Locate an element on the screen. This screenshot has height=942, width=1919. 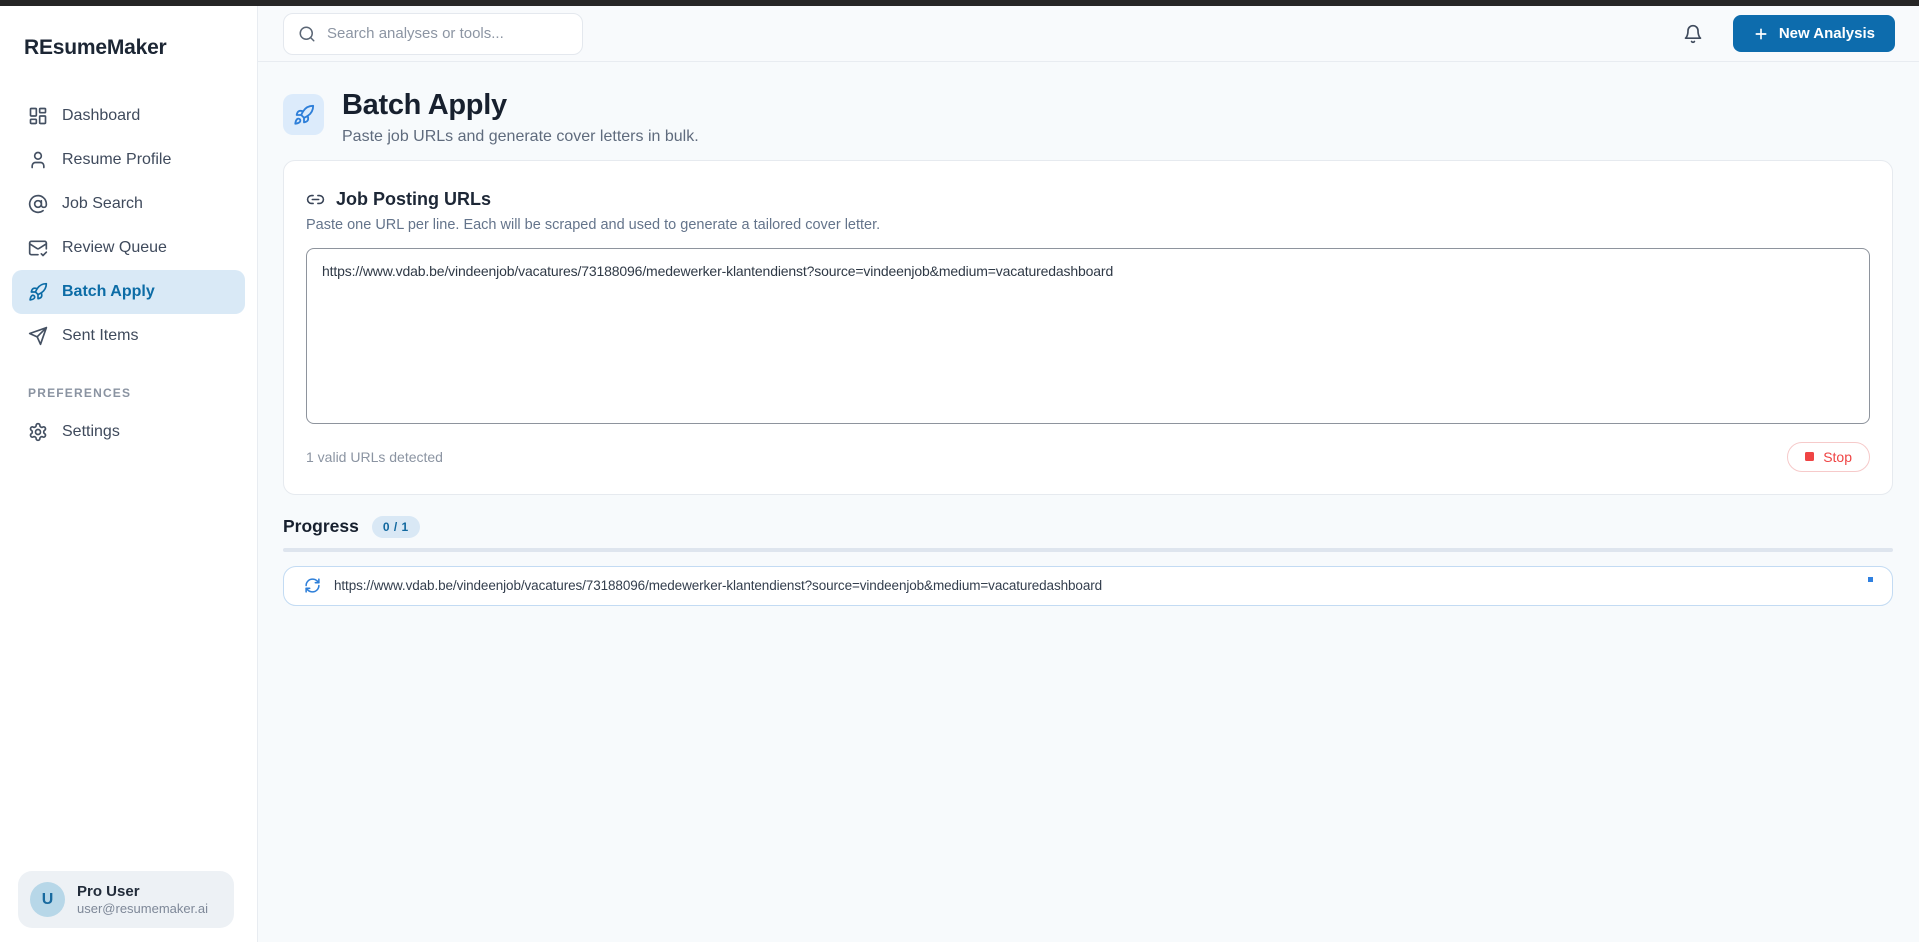
new-analysis-label: New Analysis is located at coordinates (1826, 33).